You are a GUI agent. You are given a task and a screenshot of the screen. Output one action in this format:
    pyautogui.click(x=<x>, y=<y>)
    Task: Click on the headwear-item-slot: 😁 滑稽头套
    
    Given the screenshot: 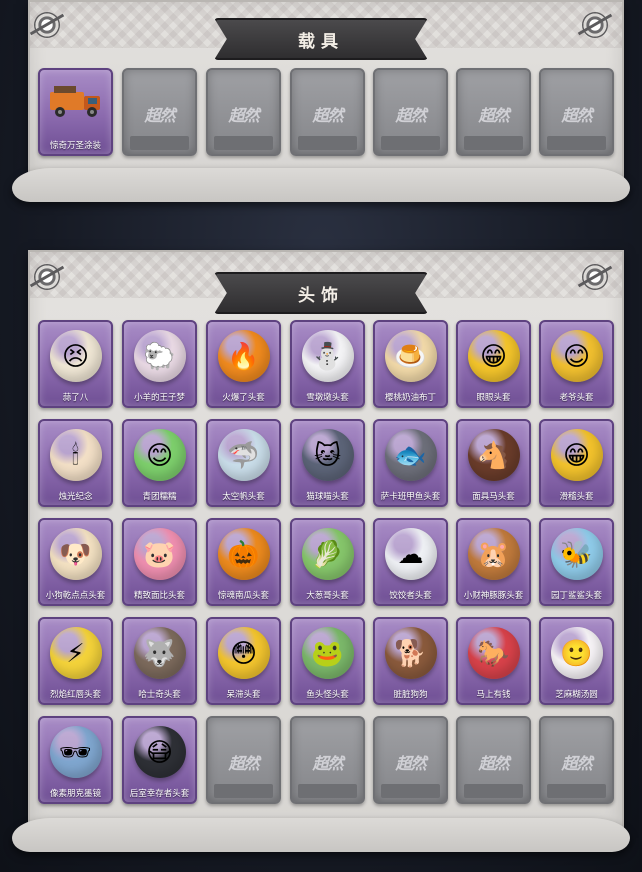 What is the action you would take?
    pyautogui.click(x=576, y=463)
    